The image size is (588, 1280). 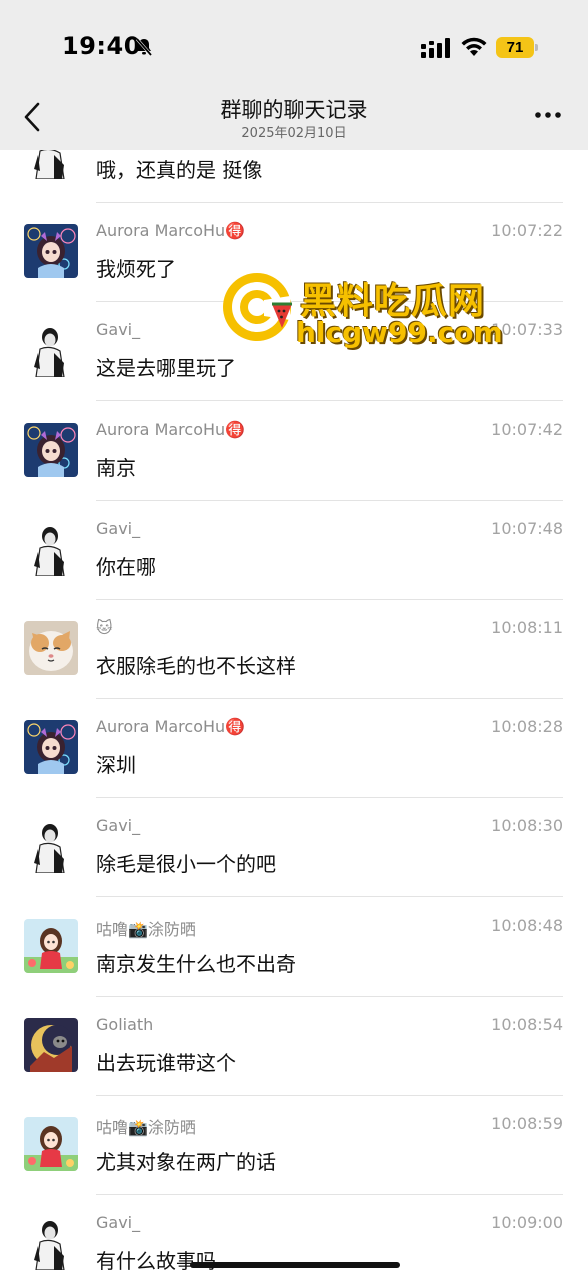 I want to click on message-row: 🐱 10:08:11 衣服除毛的也不长这样, so click(x=294, y=649).